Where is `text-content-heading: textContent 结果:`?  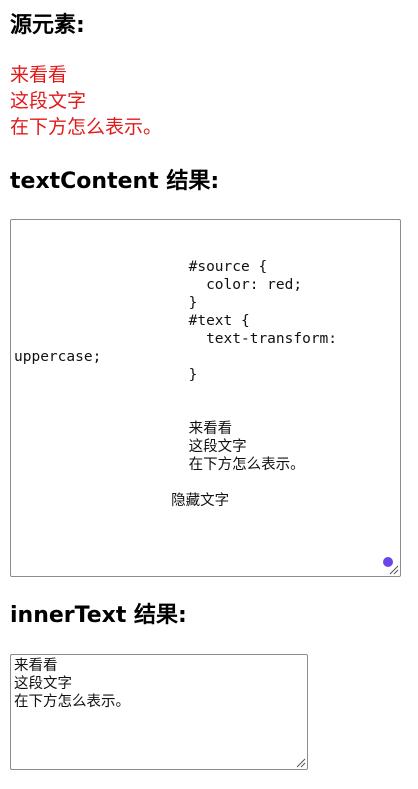 text-content-heading: textContent 结果: is located at coordinates (115, 181).